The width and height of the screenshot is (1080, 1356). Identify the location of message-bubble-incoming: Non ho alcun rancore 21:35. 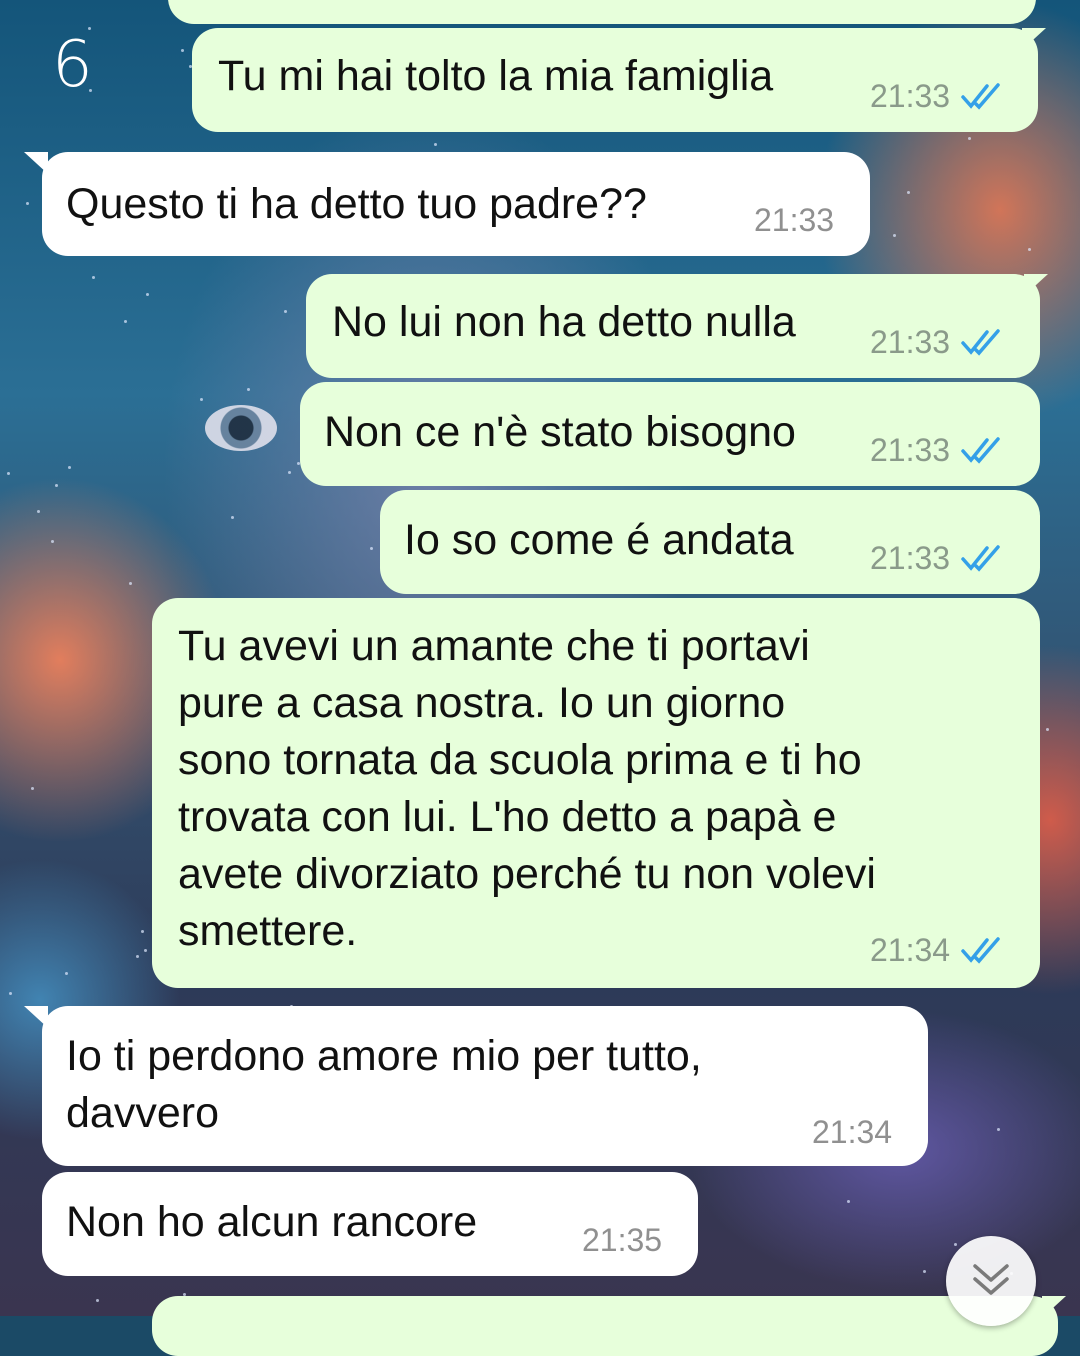
(370, 1224).